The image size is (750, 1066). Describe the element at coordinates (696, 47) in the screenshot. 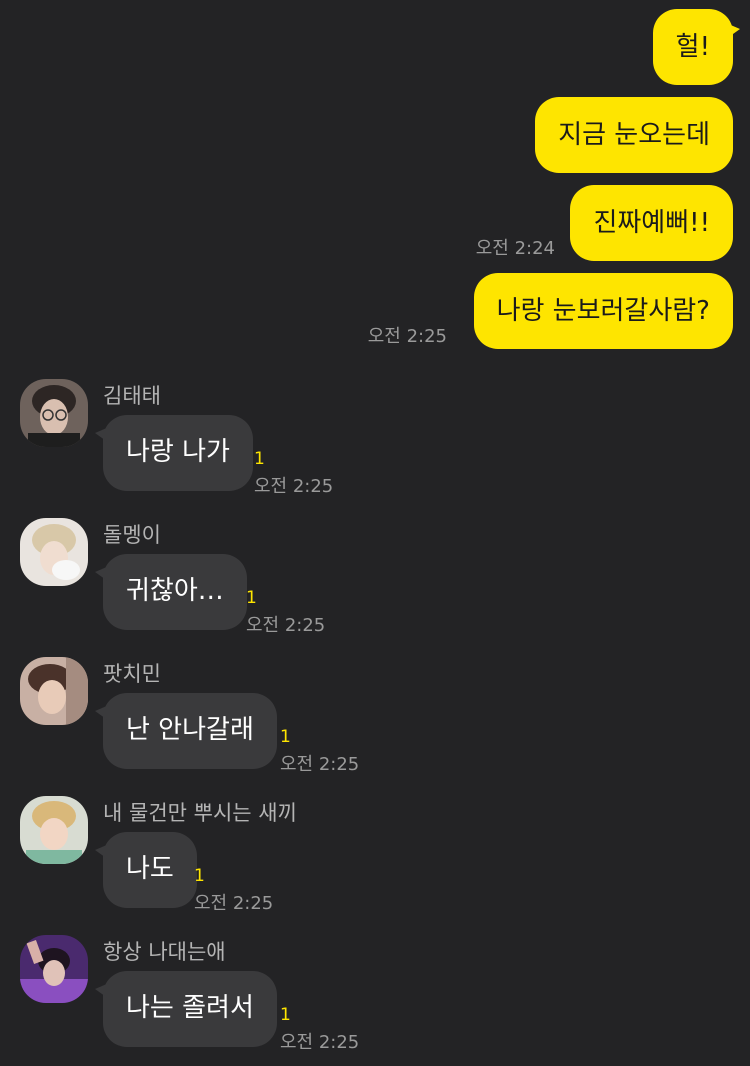

I see `my-message-bubble: 헐!` at that location.